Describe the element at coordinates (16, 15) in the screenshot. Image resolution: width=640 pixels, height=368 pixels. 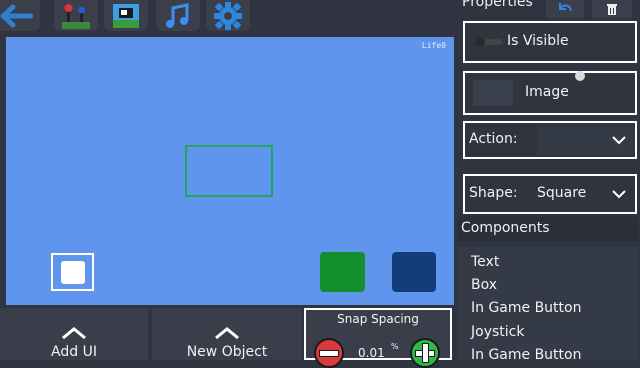
I see `back-arrow-icon` at that location.